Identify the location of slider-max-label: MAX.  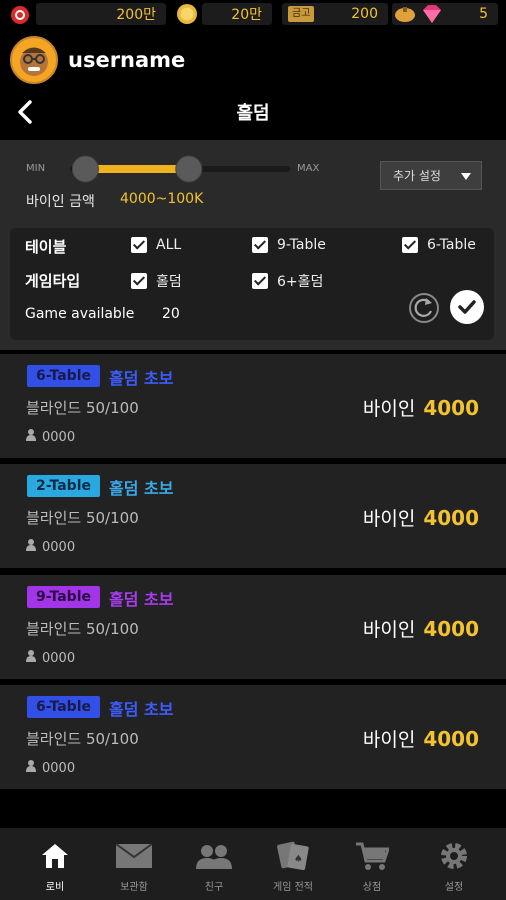
(308, 168).